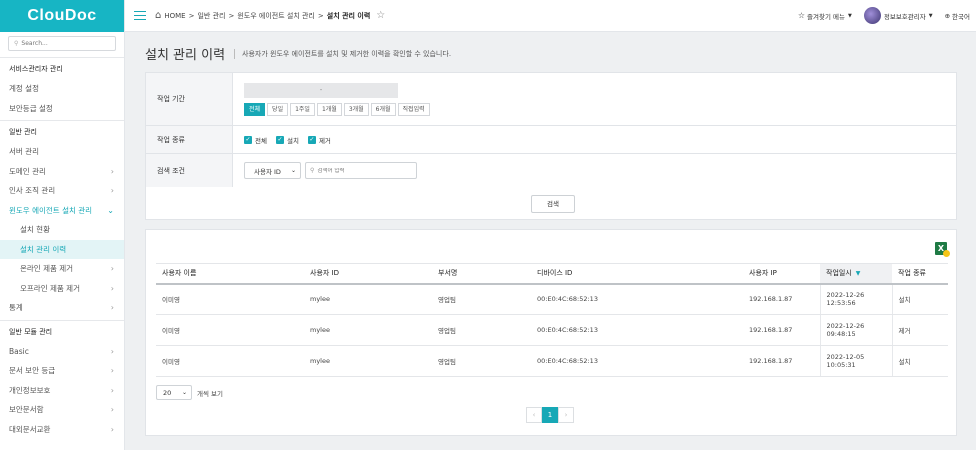 The image size is (976, 450). Describe the element at coordinates (368, 299) in the screenshot. I see `cell-user-id: mylee` at that location.